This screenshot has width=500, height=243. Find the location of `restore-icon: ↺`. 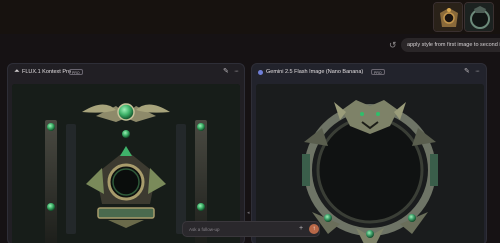

restore-icon: ↺ is located at coordinates (394, 45).